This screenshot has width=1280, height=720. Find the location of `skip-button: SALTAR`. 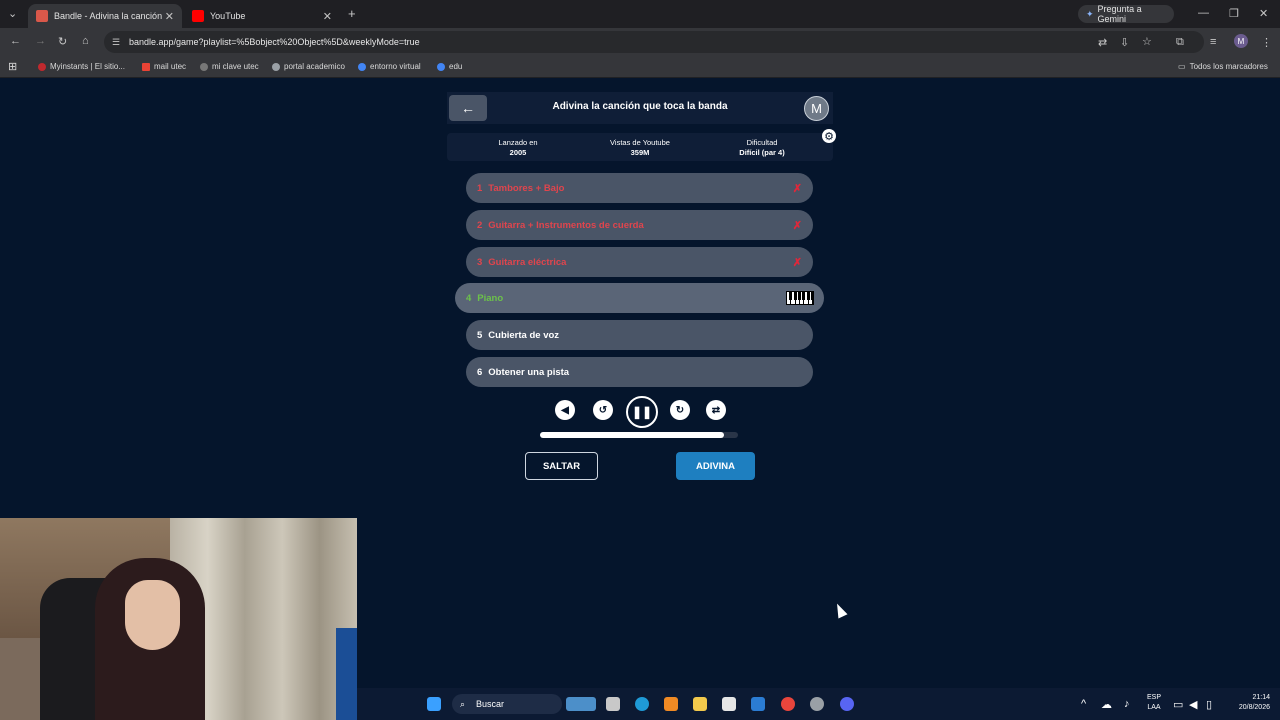

skip-button: SALTAR is located at coordinates (561, 466).